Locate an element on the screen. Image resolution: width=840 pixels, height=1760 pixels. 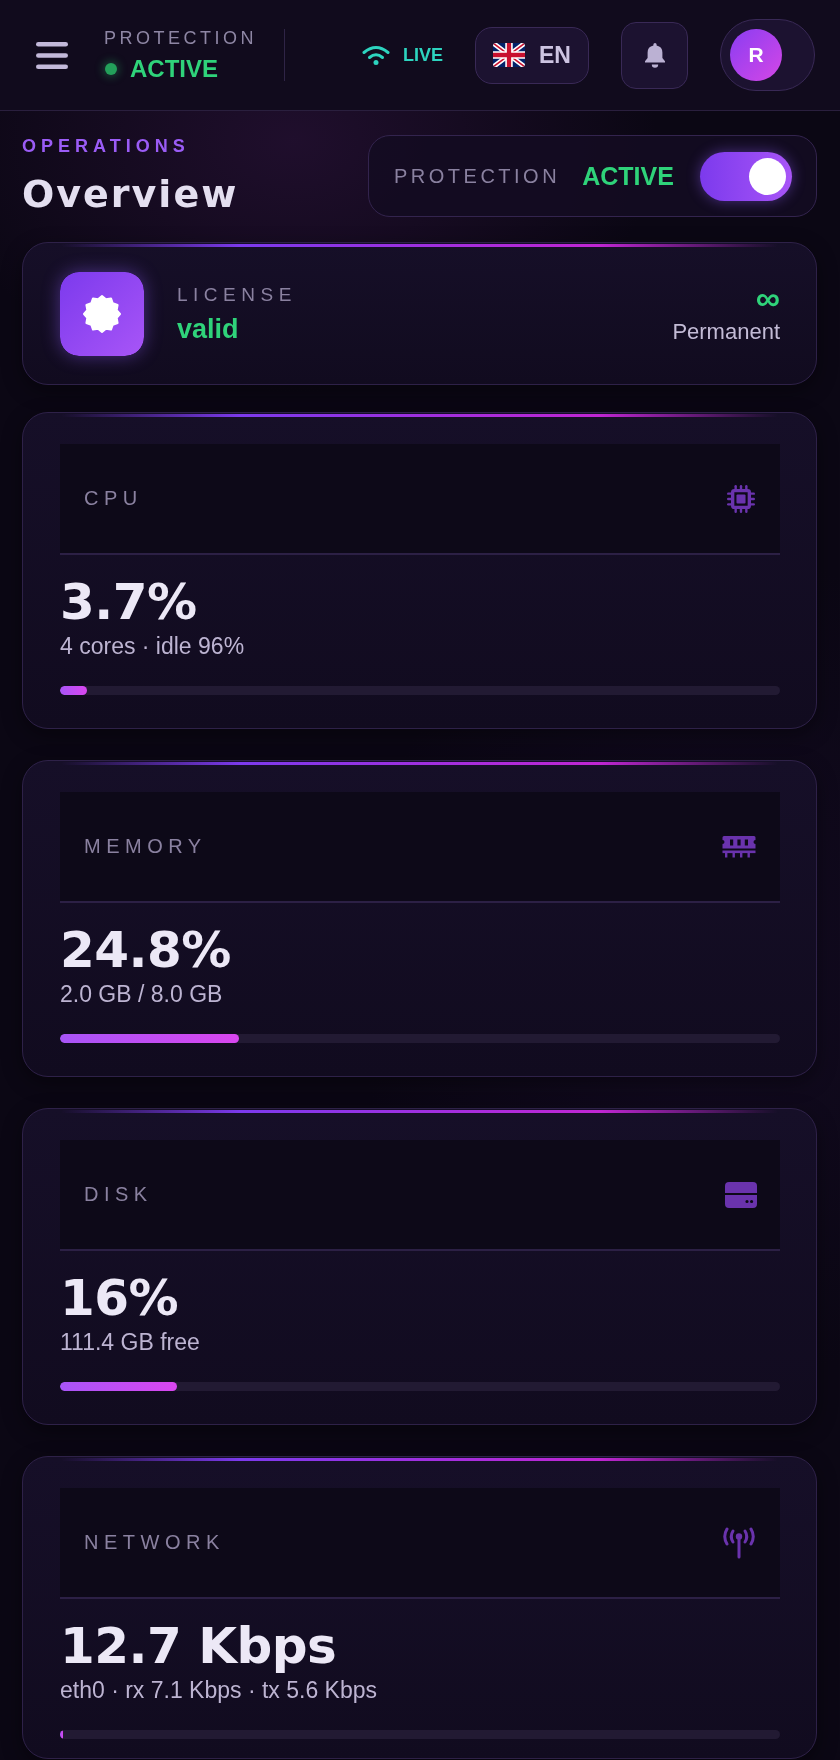
section-eyebrow: OPERATIONS is located at coordinates (106, 146).